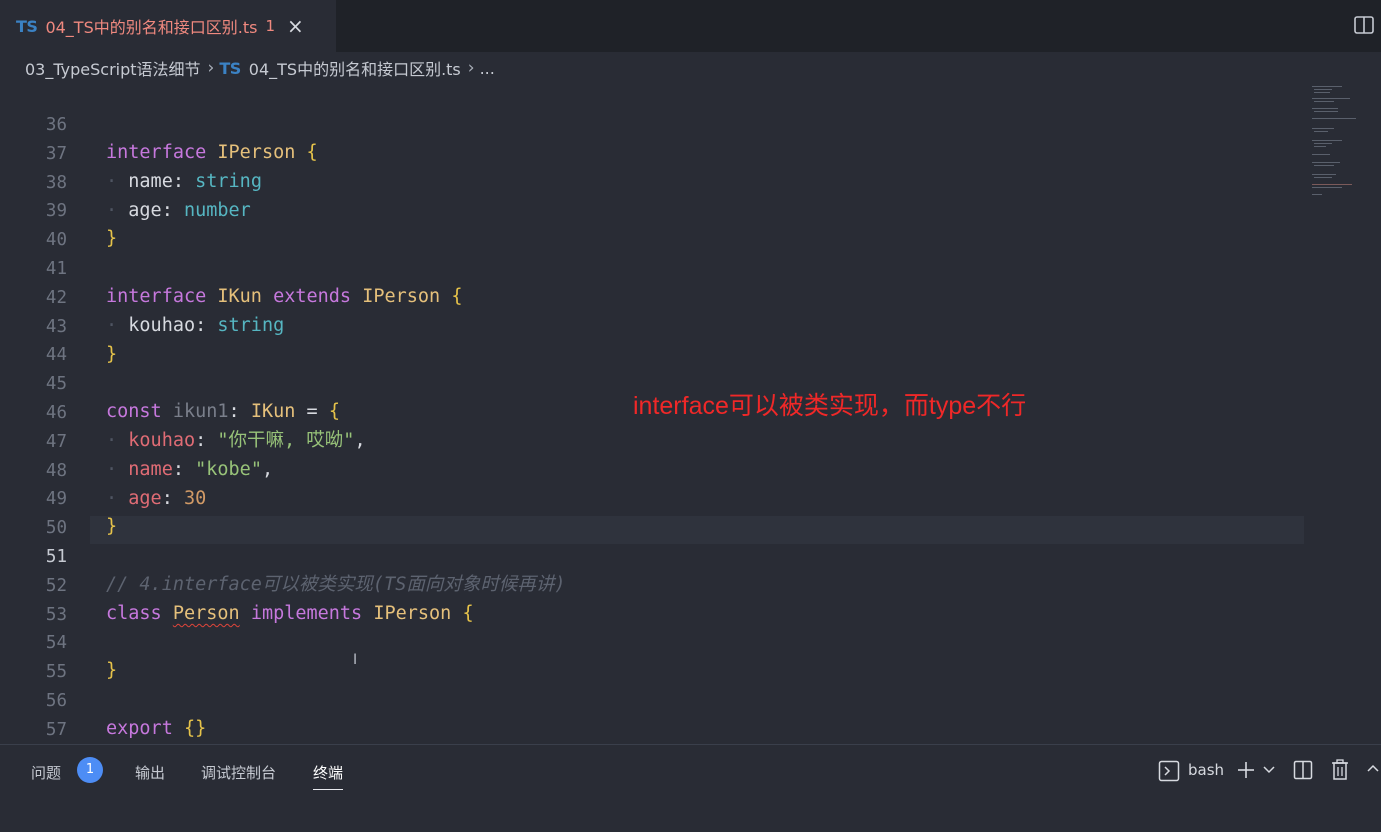 The image size is (1381, 832). I want to click on code-line: 46 · kouhao: "你干嘛, 哎呦",, so click(183, 411).